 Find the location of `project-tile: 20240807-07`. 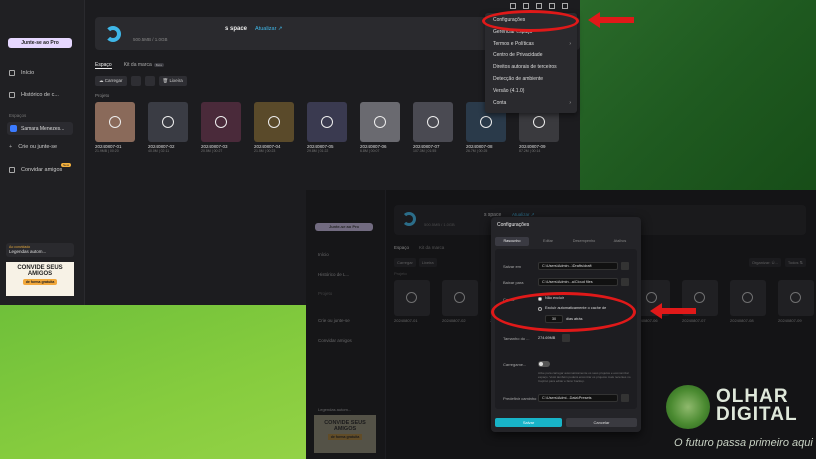

project-tile: 20240807-07 is located at coordinates (700, 301).